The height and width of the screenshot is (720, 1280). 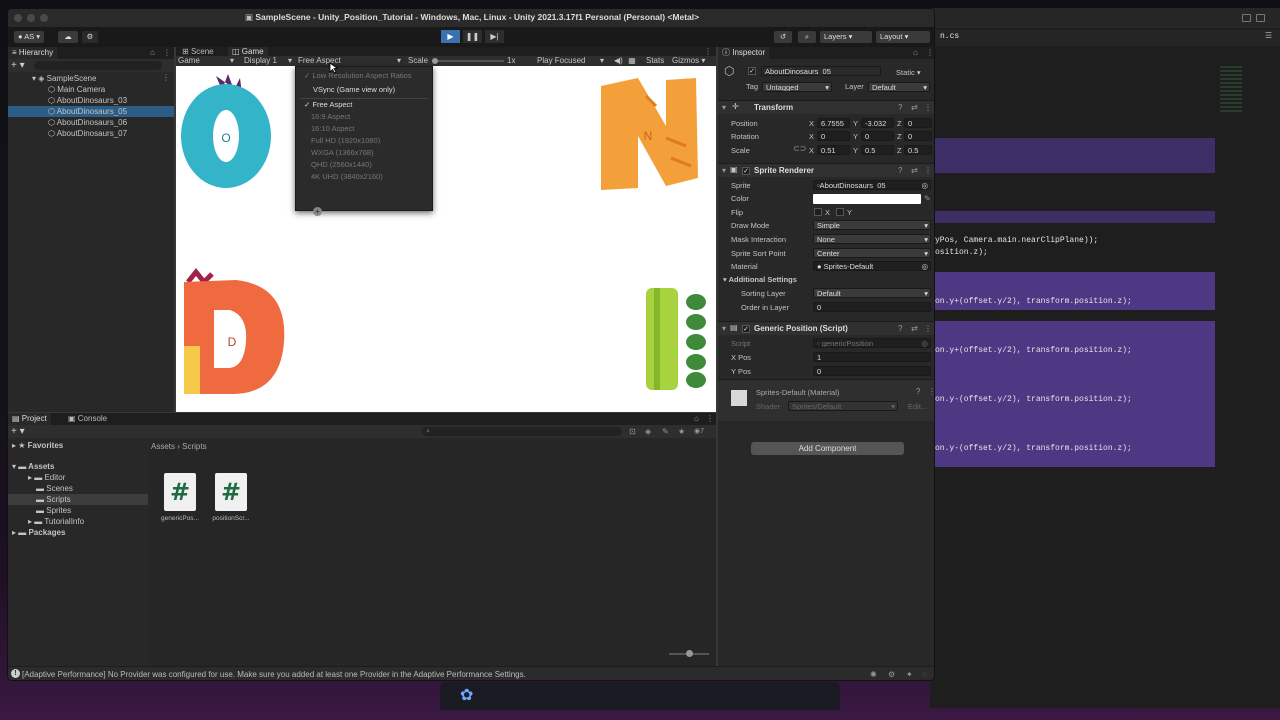 What do you see at coordinates (328, 105) in the screenshot?
I see `aspect-option-free: ✓ Free Aspect` at bounding box center [328, 105].